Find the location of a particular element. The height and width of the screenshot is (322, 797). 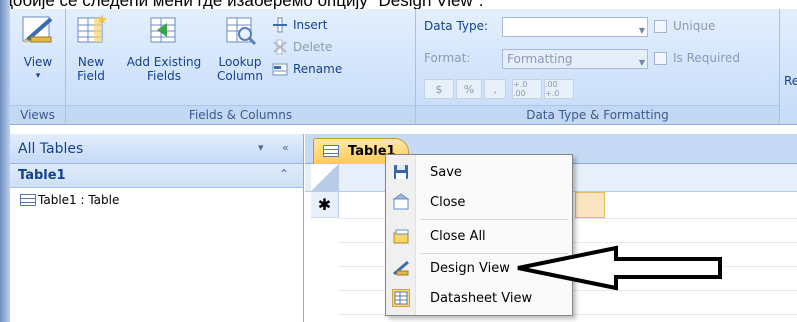

is-required-label: Is Required is located at coordinates (707, 58).